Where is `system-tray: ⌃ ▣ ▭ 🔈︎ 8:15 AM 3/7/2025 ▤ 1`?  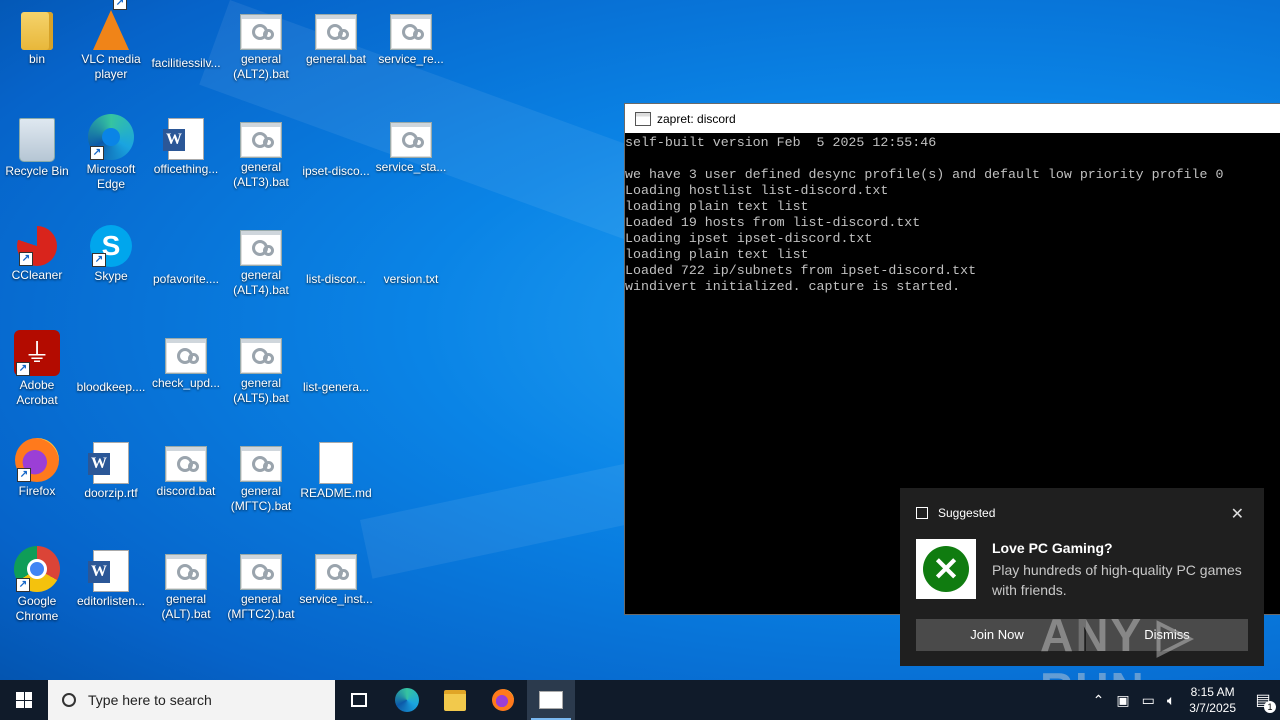
system-tray: ⌃ ▣ ▭ 🔈︎ 8:15 AM 3/7/2025 ▤ 1 is located at coordinates (1183, 700).